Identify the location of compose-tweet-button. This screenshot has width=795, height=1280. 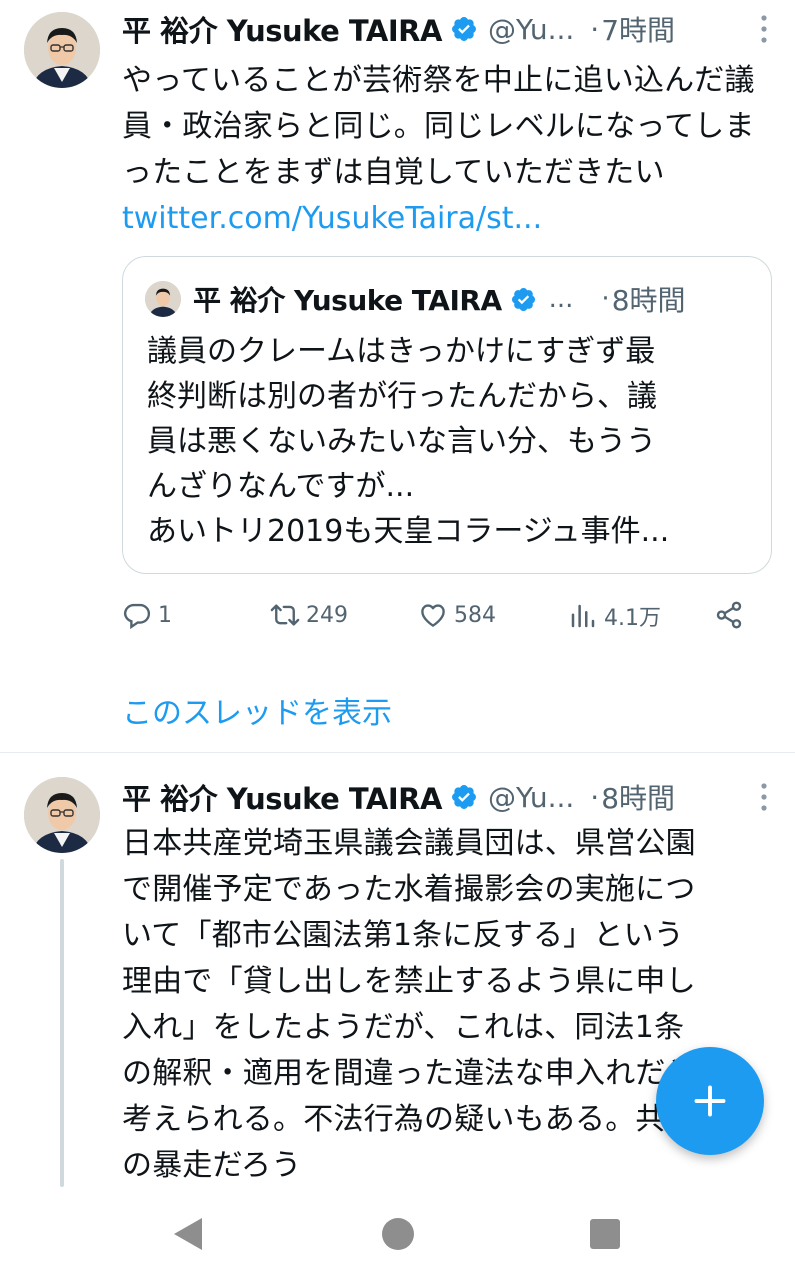
(710, 1101).